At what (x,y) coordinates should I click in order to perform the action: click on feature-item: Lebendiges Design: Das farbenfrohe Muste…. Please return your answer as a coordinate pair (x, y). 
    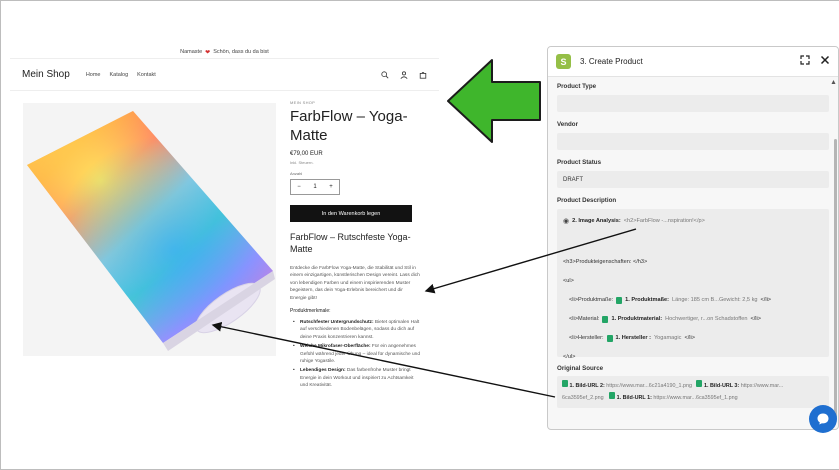
    Looking at the image, I should click on (356, 378).